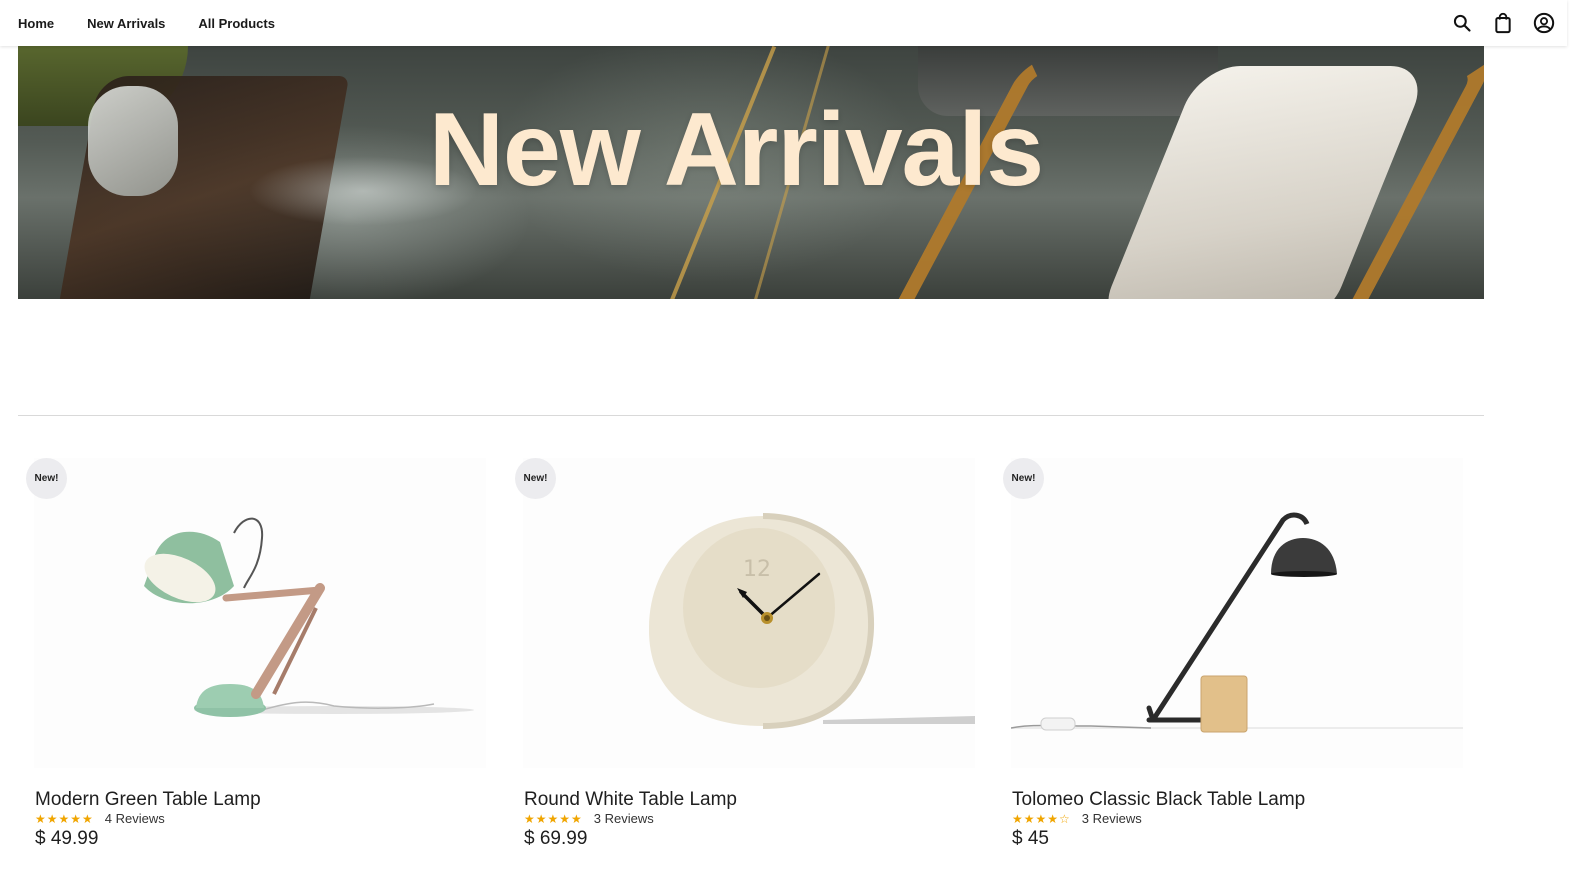 The width and height of the screenshot is (1589, 894). I want to click on product-name: Round White Table Lamp, so click(630, 800).